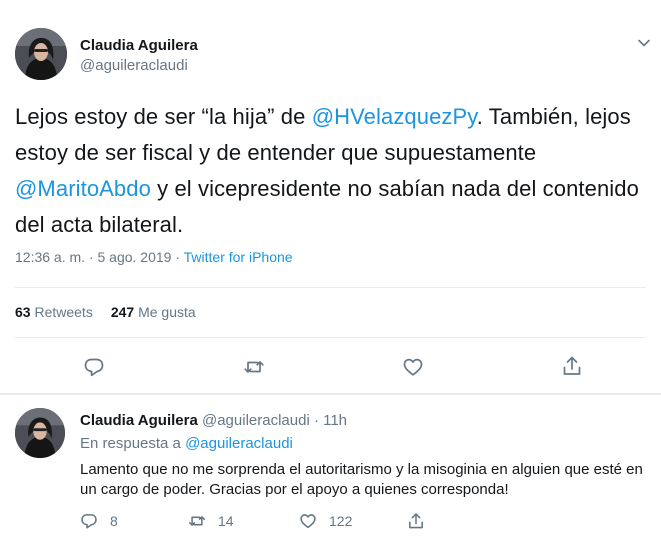  Describe the element at coordinates (341, 521) in the screenshot. I see `like-count: 122` at that location.